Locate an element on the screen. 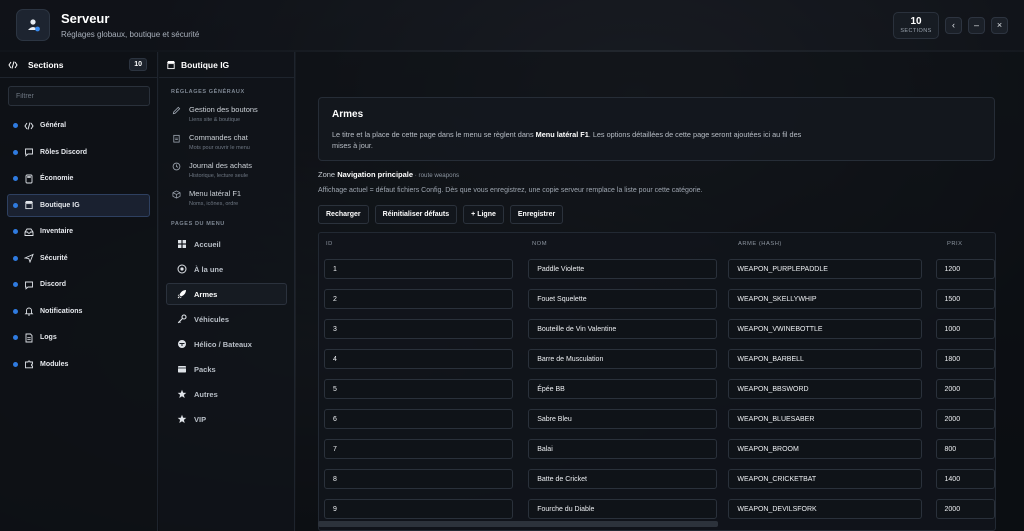 The height and width of the screenshot is (531, 1024). page-subtitle: Réglages globaux, boutique et sécurité is located at coordinates (130, 34).